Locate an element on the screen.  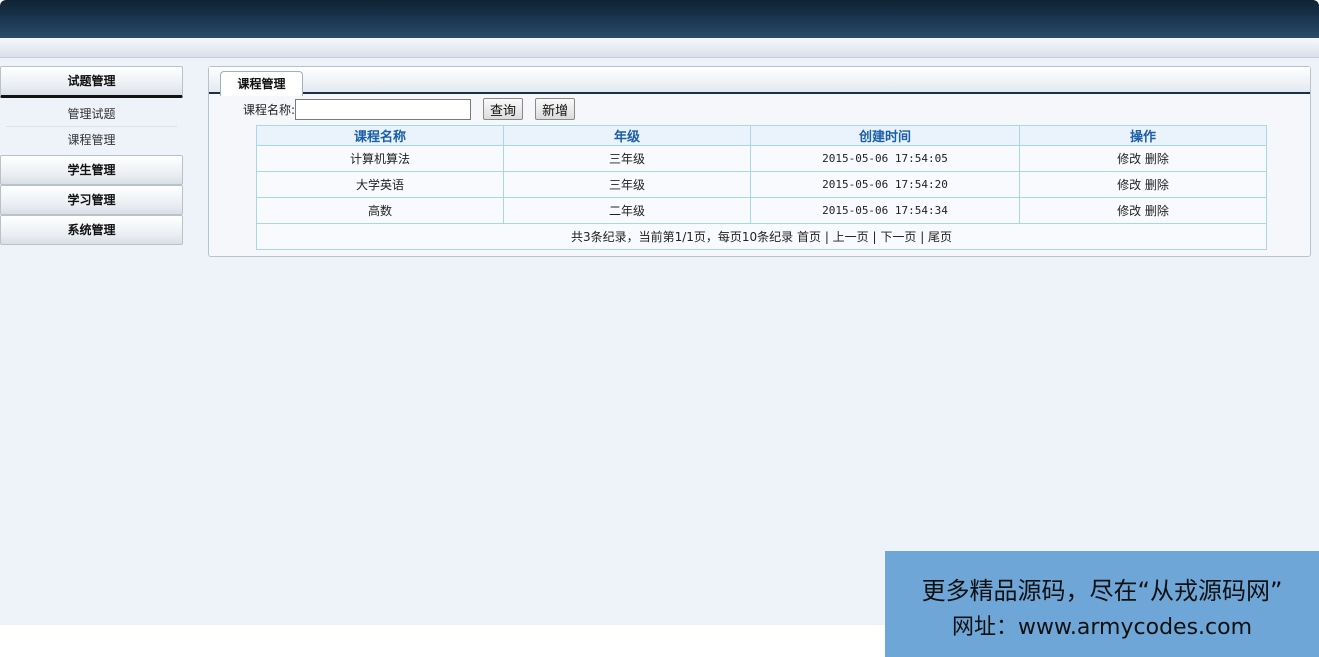
cell-grade: 二年级 is located at coordinates (627, 210).